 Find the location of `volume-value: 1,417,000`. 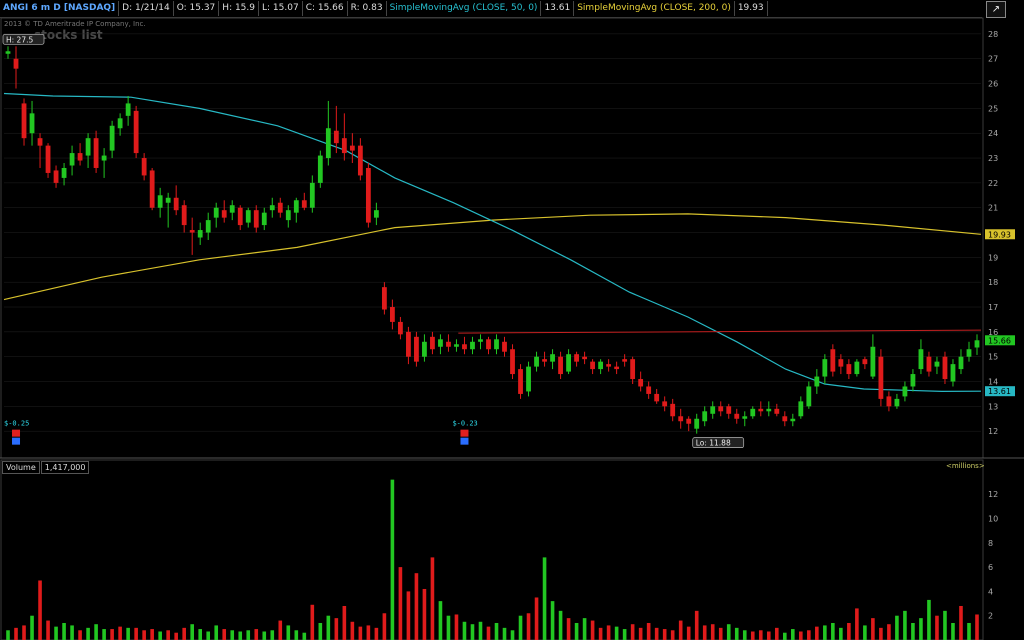

volume-value: 1,417,000 is located at coordinates (65, 467).